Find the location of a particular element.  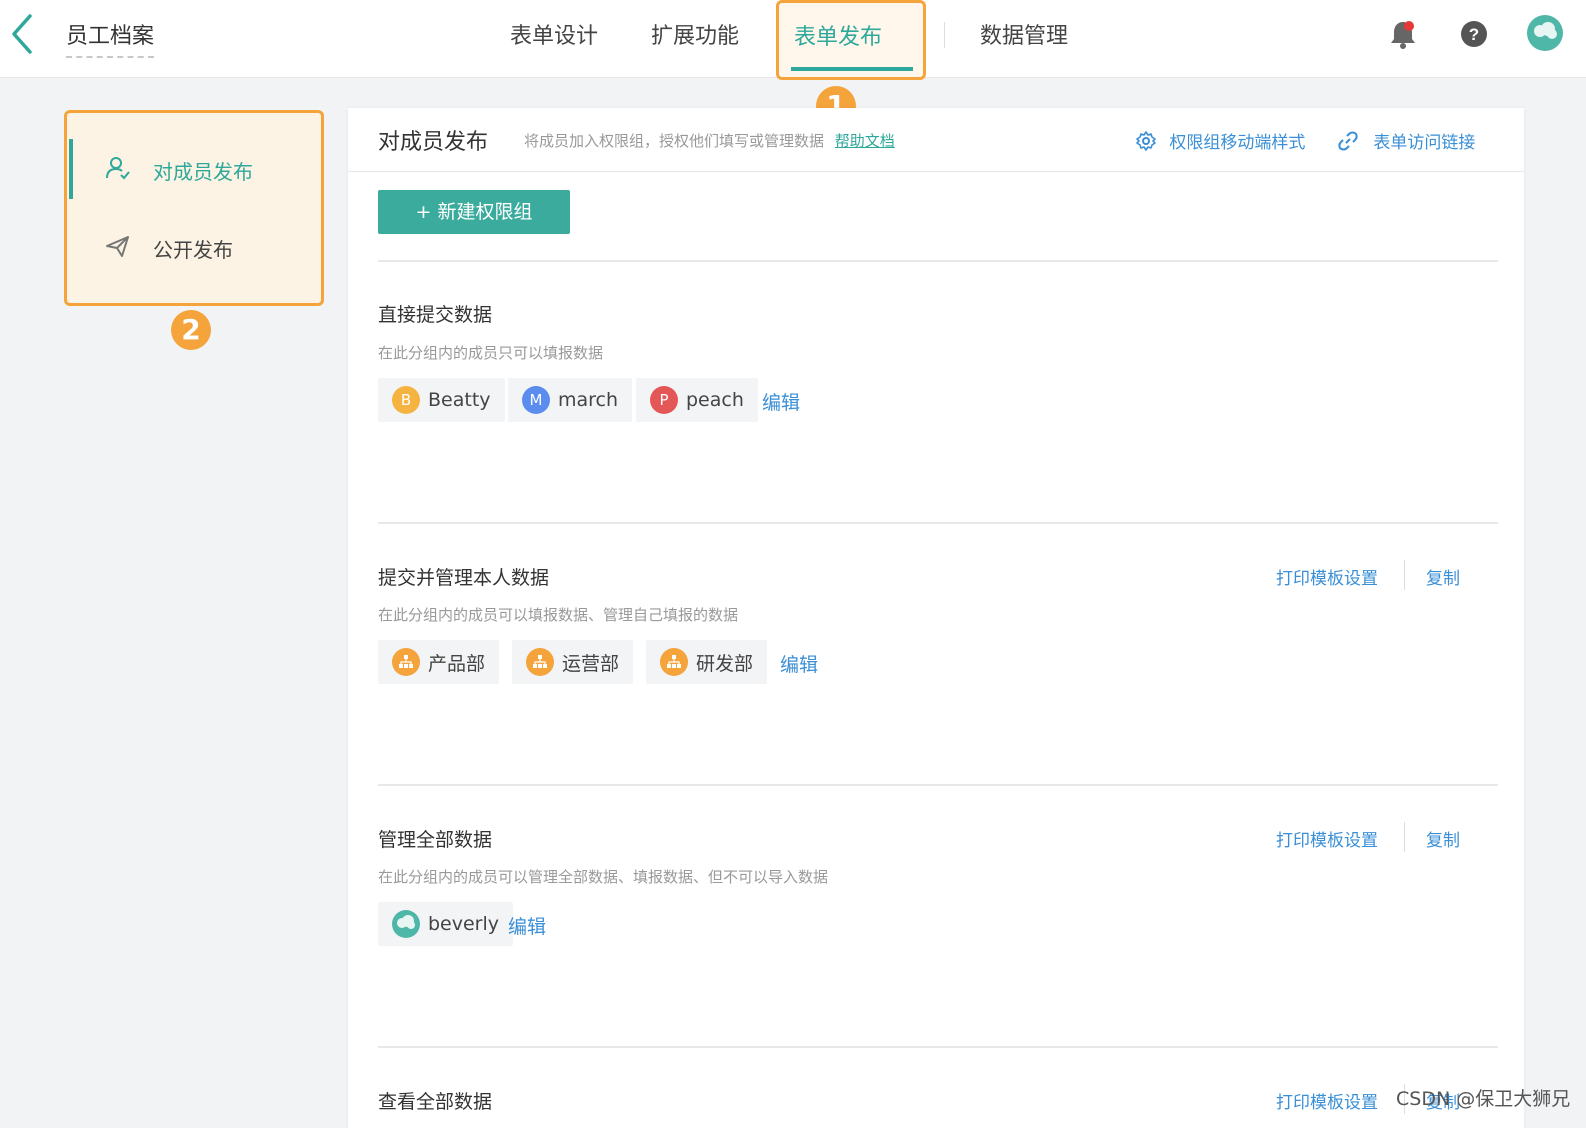

member-name: Beatty is located at coordinates (459, 400).